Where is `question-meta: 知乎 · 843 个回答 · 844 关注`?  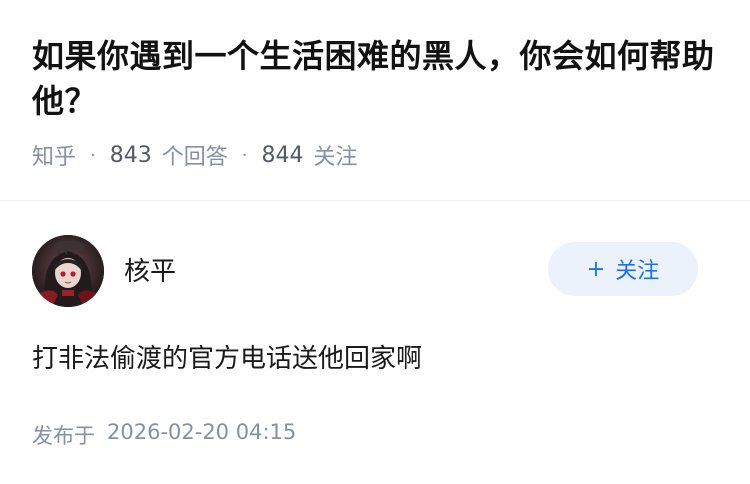
question-meta: 知乎 · 843 个回答 · 844 关注 is located at coordinates (377, 155).